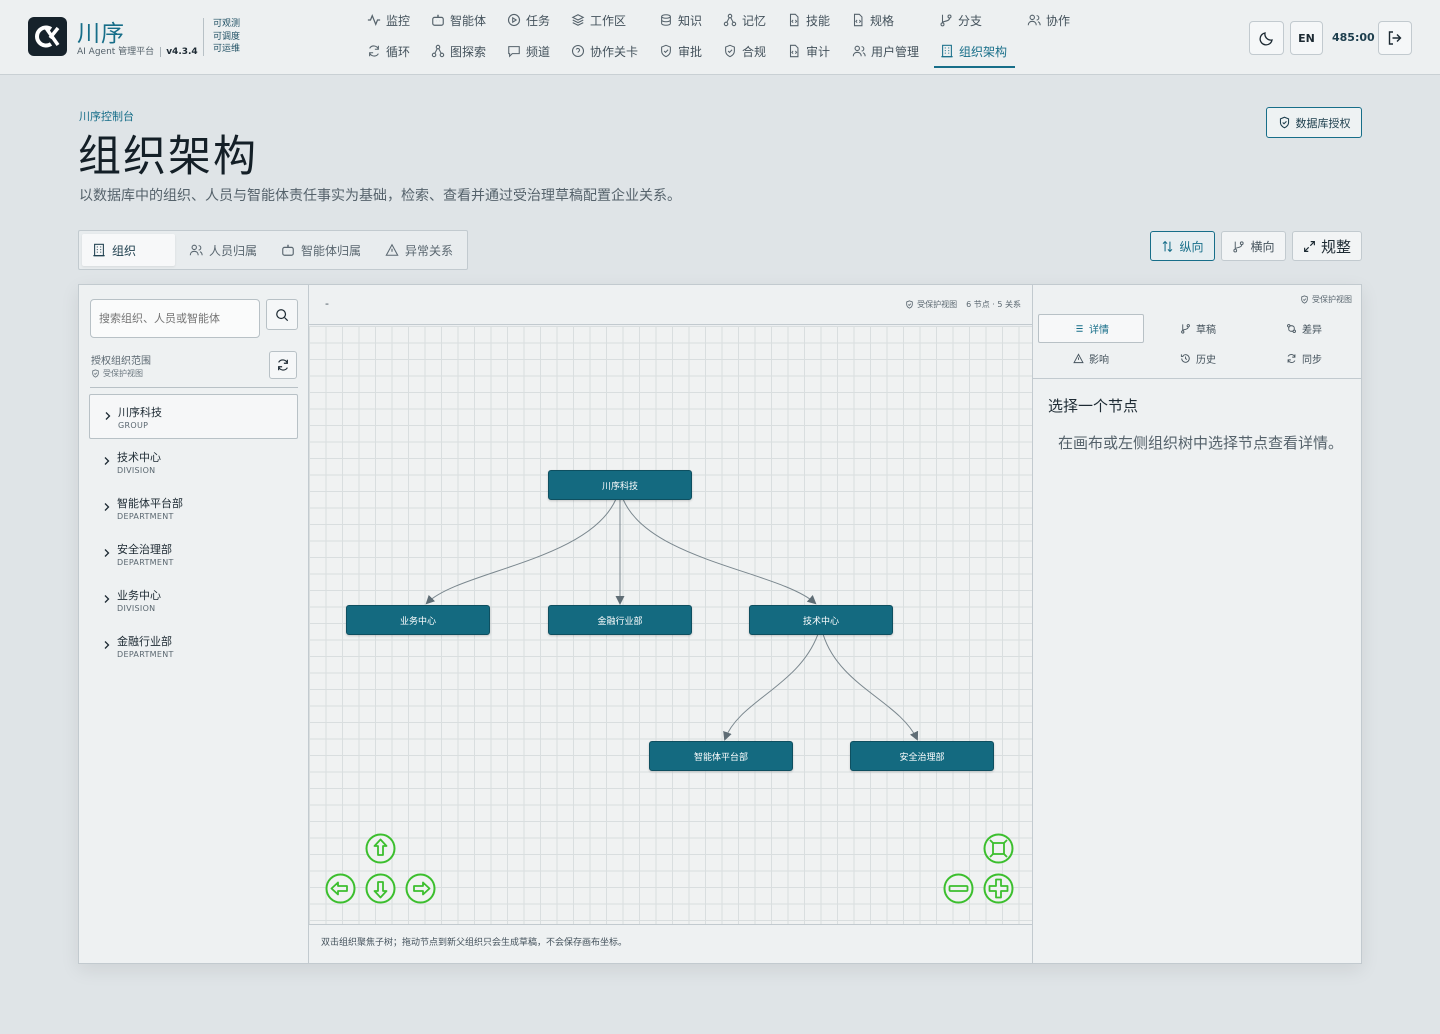 This screenshot has height=1034, width=1440. Describe the element at coordinates (744, 20) in the screenshot. I see `nav-item-memory: 记忆` at that location.